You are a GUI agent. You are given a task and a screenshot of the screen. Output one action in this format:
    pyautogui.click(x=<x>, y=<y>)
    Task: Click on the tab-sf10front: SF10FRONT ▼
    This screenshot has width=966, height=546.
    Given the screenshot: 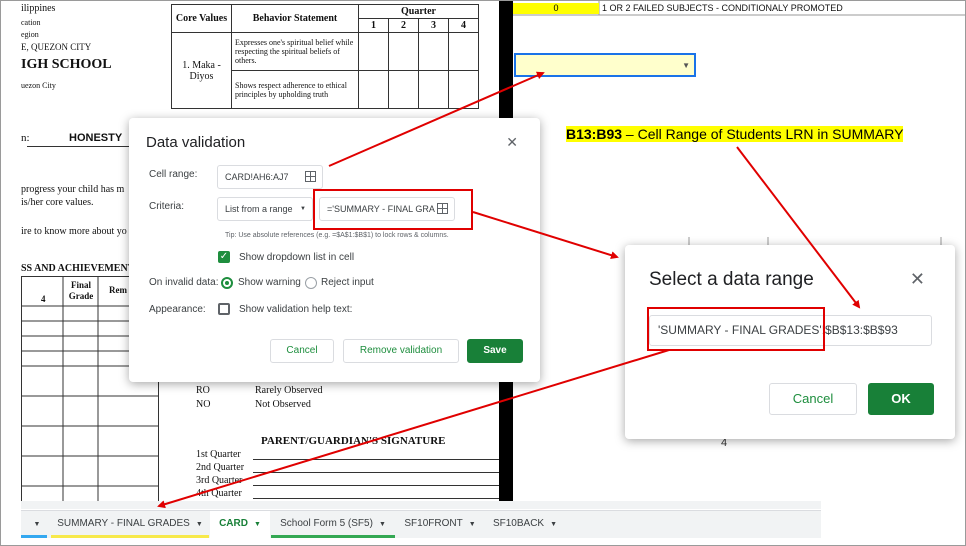 What is the action you would take?
    pyautogui.click(x=440, y=524)
    